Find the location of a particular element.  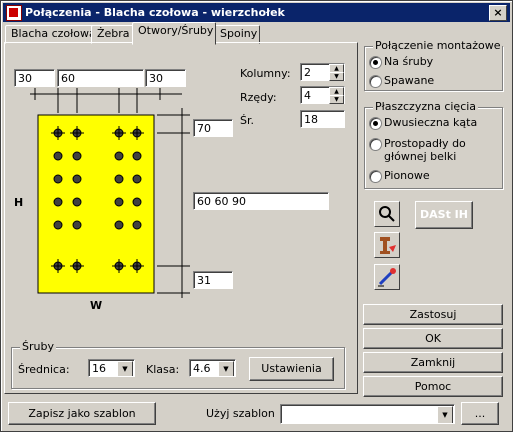

cut-perpendicular-radio is located at coordinates (375, 144).